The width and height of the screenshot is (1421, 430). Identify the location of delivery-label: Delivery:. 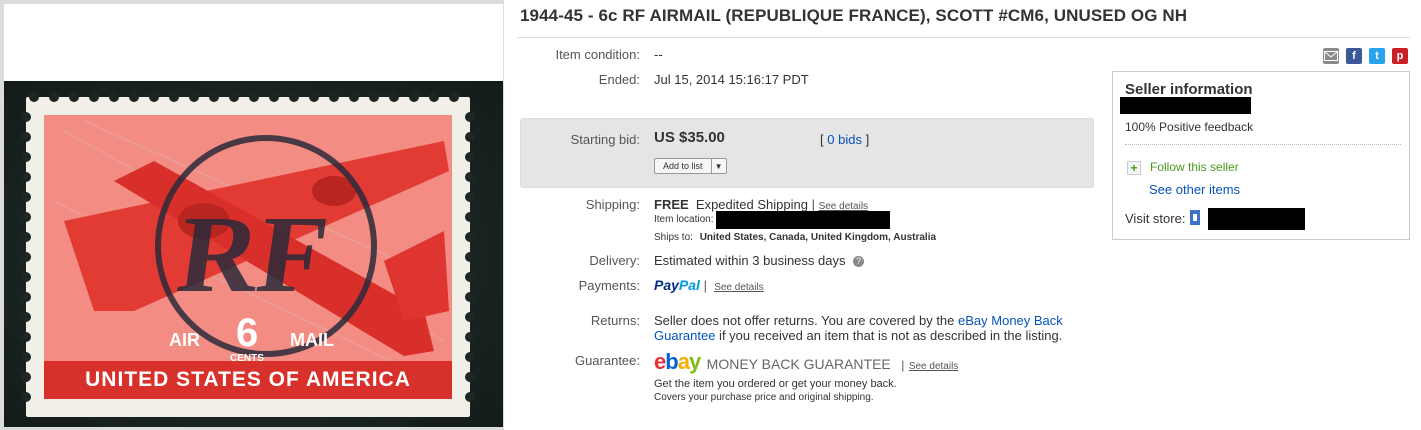
(614, 260).